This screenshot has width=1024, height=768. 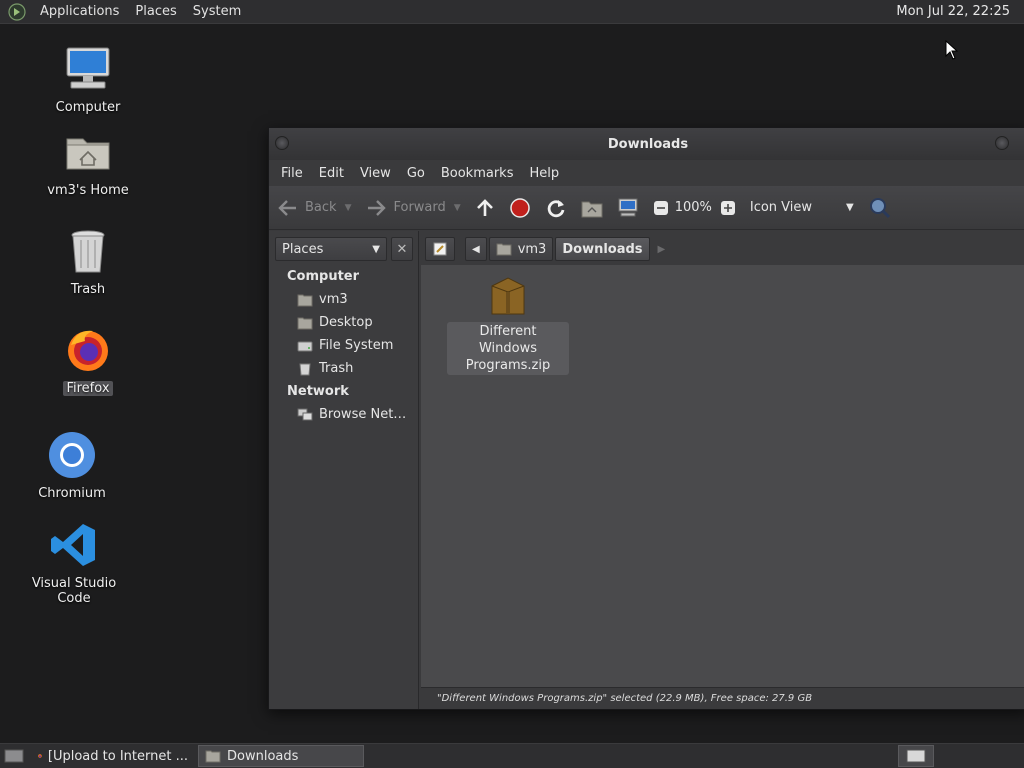 I want to click on sidebar-section-network: Network, so click(x=318, y=391).